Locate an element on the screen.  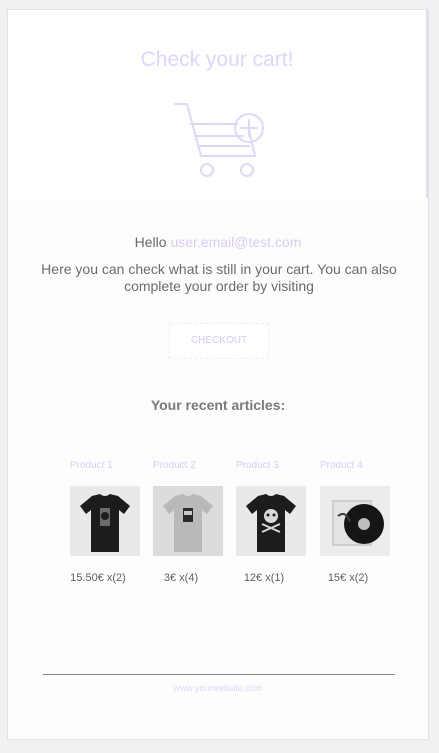
black-tshirt-crossbones-icon is located at coordinates (271, 523).